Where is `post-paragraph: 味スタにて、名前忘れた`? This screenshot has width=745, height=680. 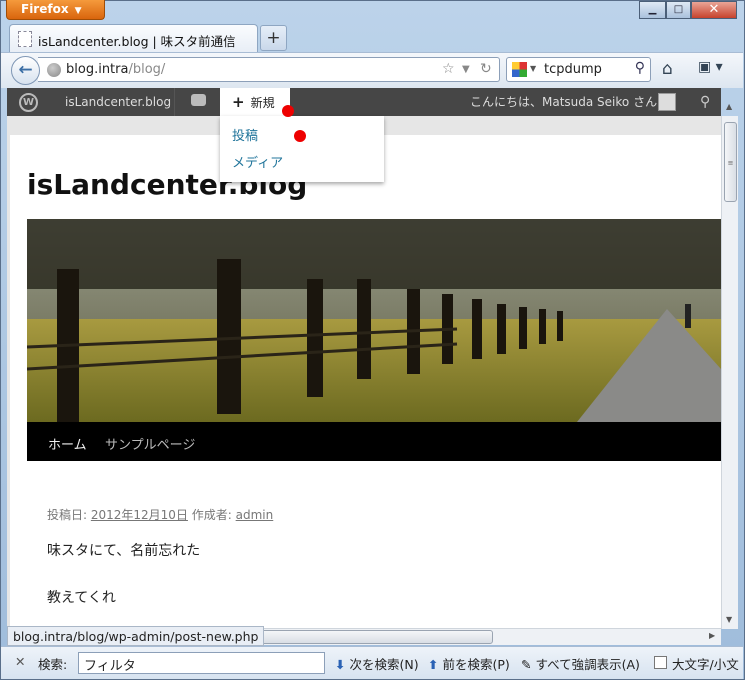 post-paragraph: 味スタにて、名前忘れた is located at coordinates (124, 551).